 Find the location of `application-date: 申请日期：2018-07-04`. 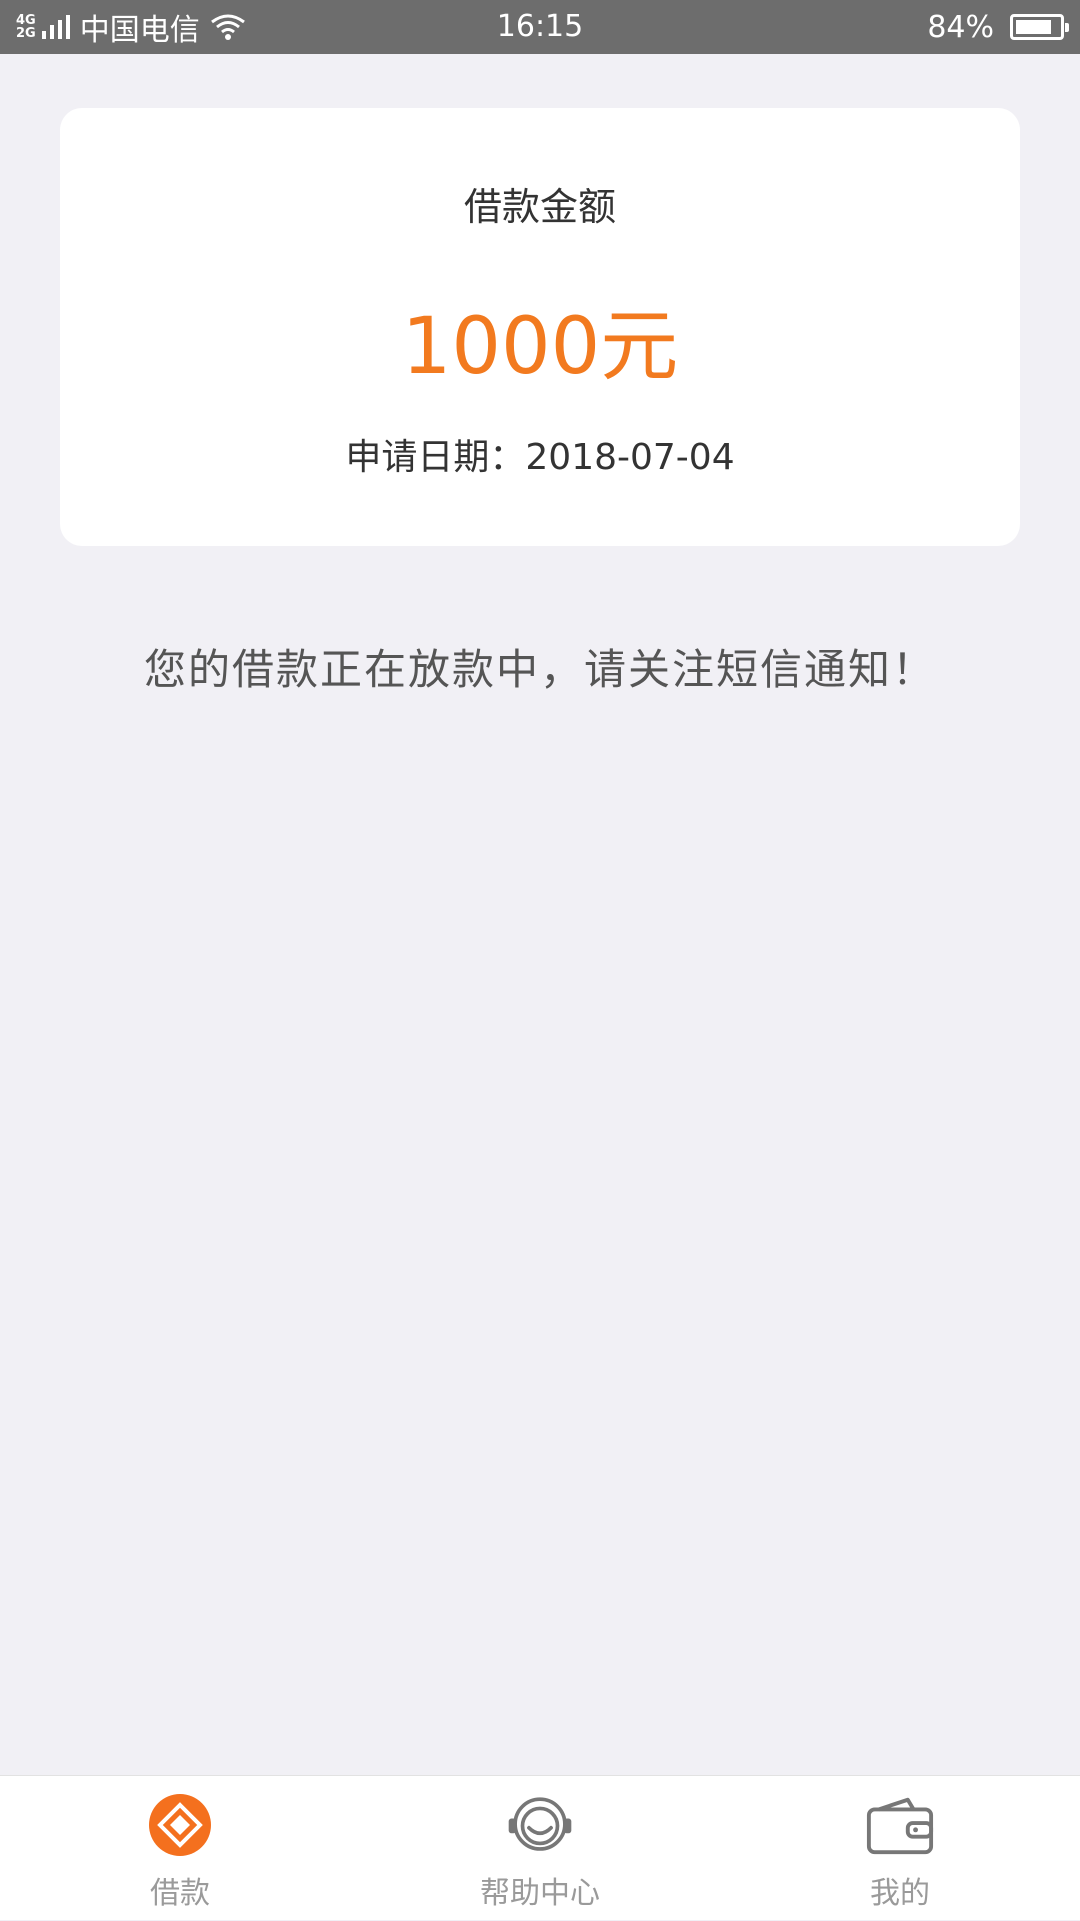

application-date: 申请日期：2018-07-04 is located at coordinates (540, 457).